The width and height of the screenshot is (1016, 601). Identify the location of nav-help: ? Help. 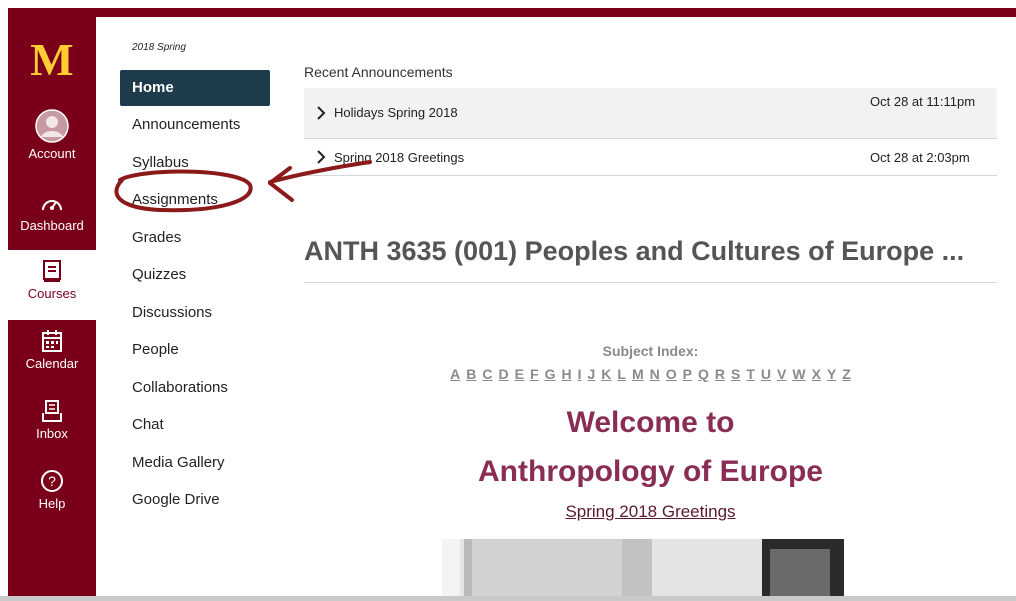
(52, 490).